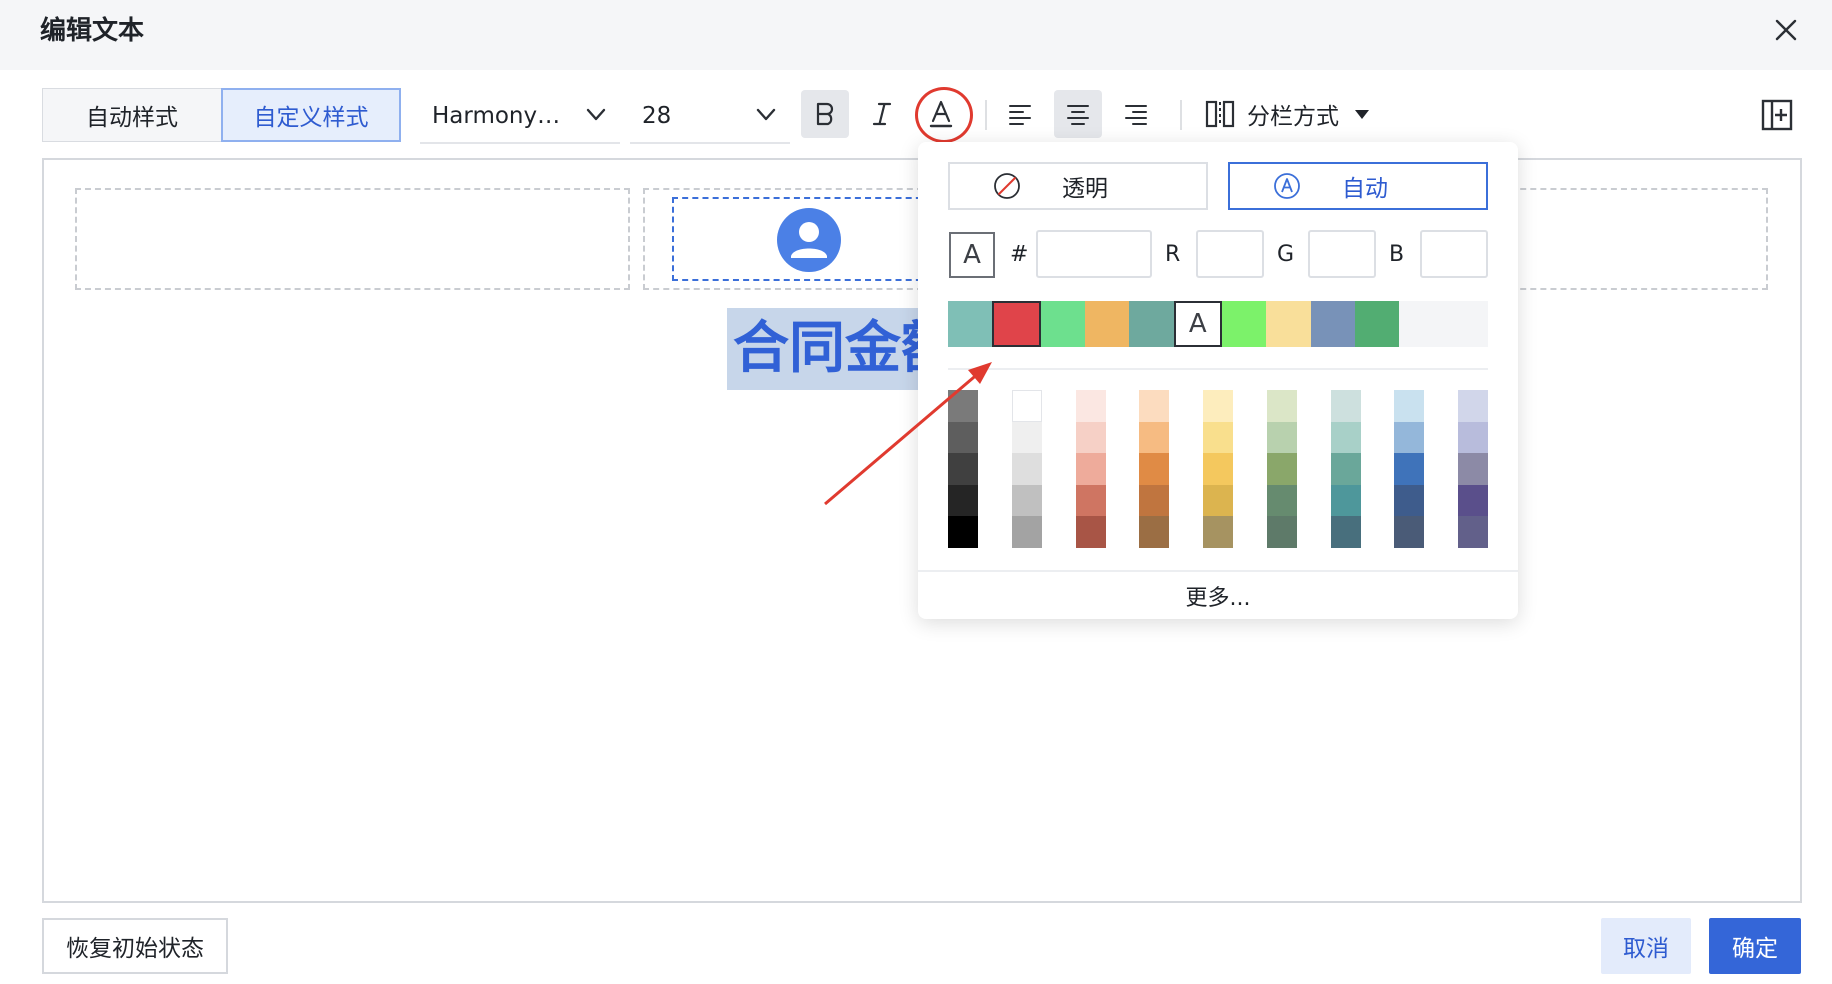 This screenshot has width=1832, height=984. I want to click on cancel-button: 取消, so click(1646, 946).